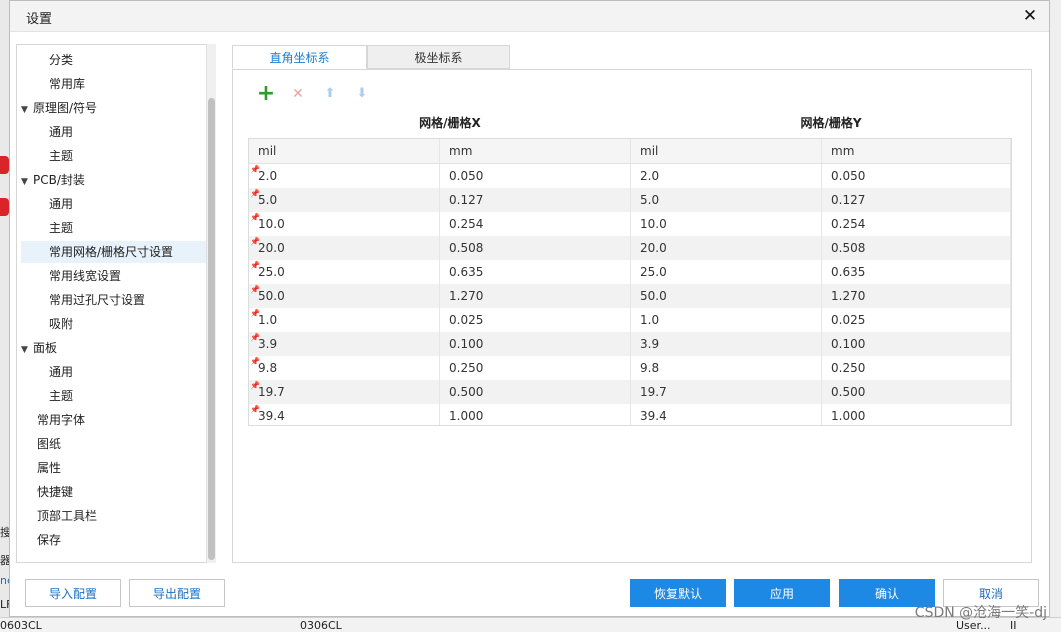  Describe the element at coordinates (362, 94) in the screenshot. I see `move-down-icon: ⬇` at that location.